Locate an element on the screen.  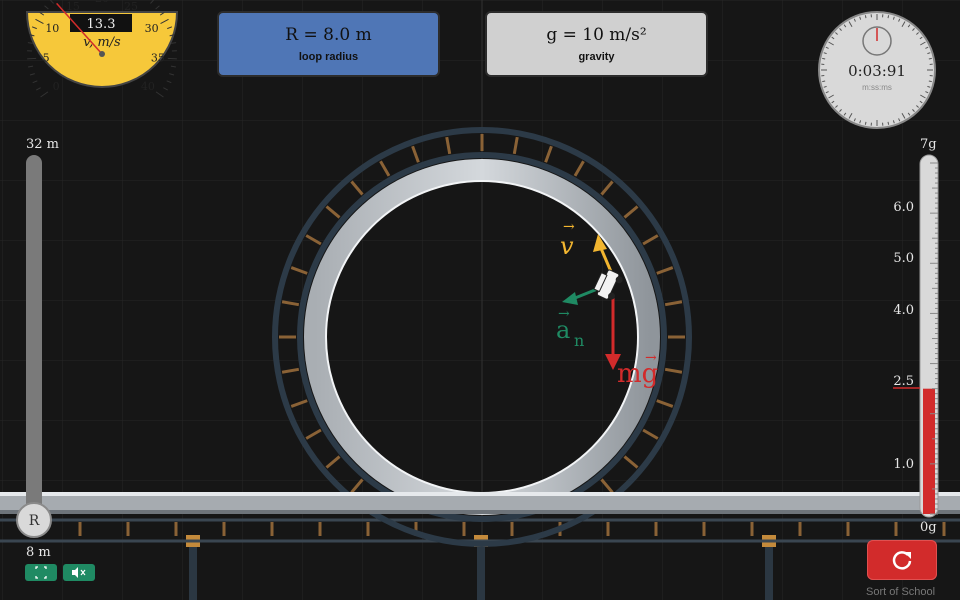
normal-accel-subscript: n is located at coordinates (579, 340).